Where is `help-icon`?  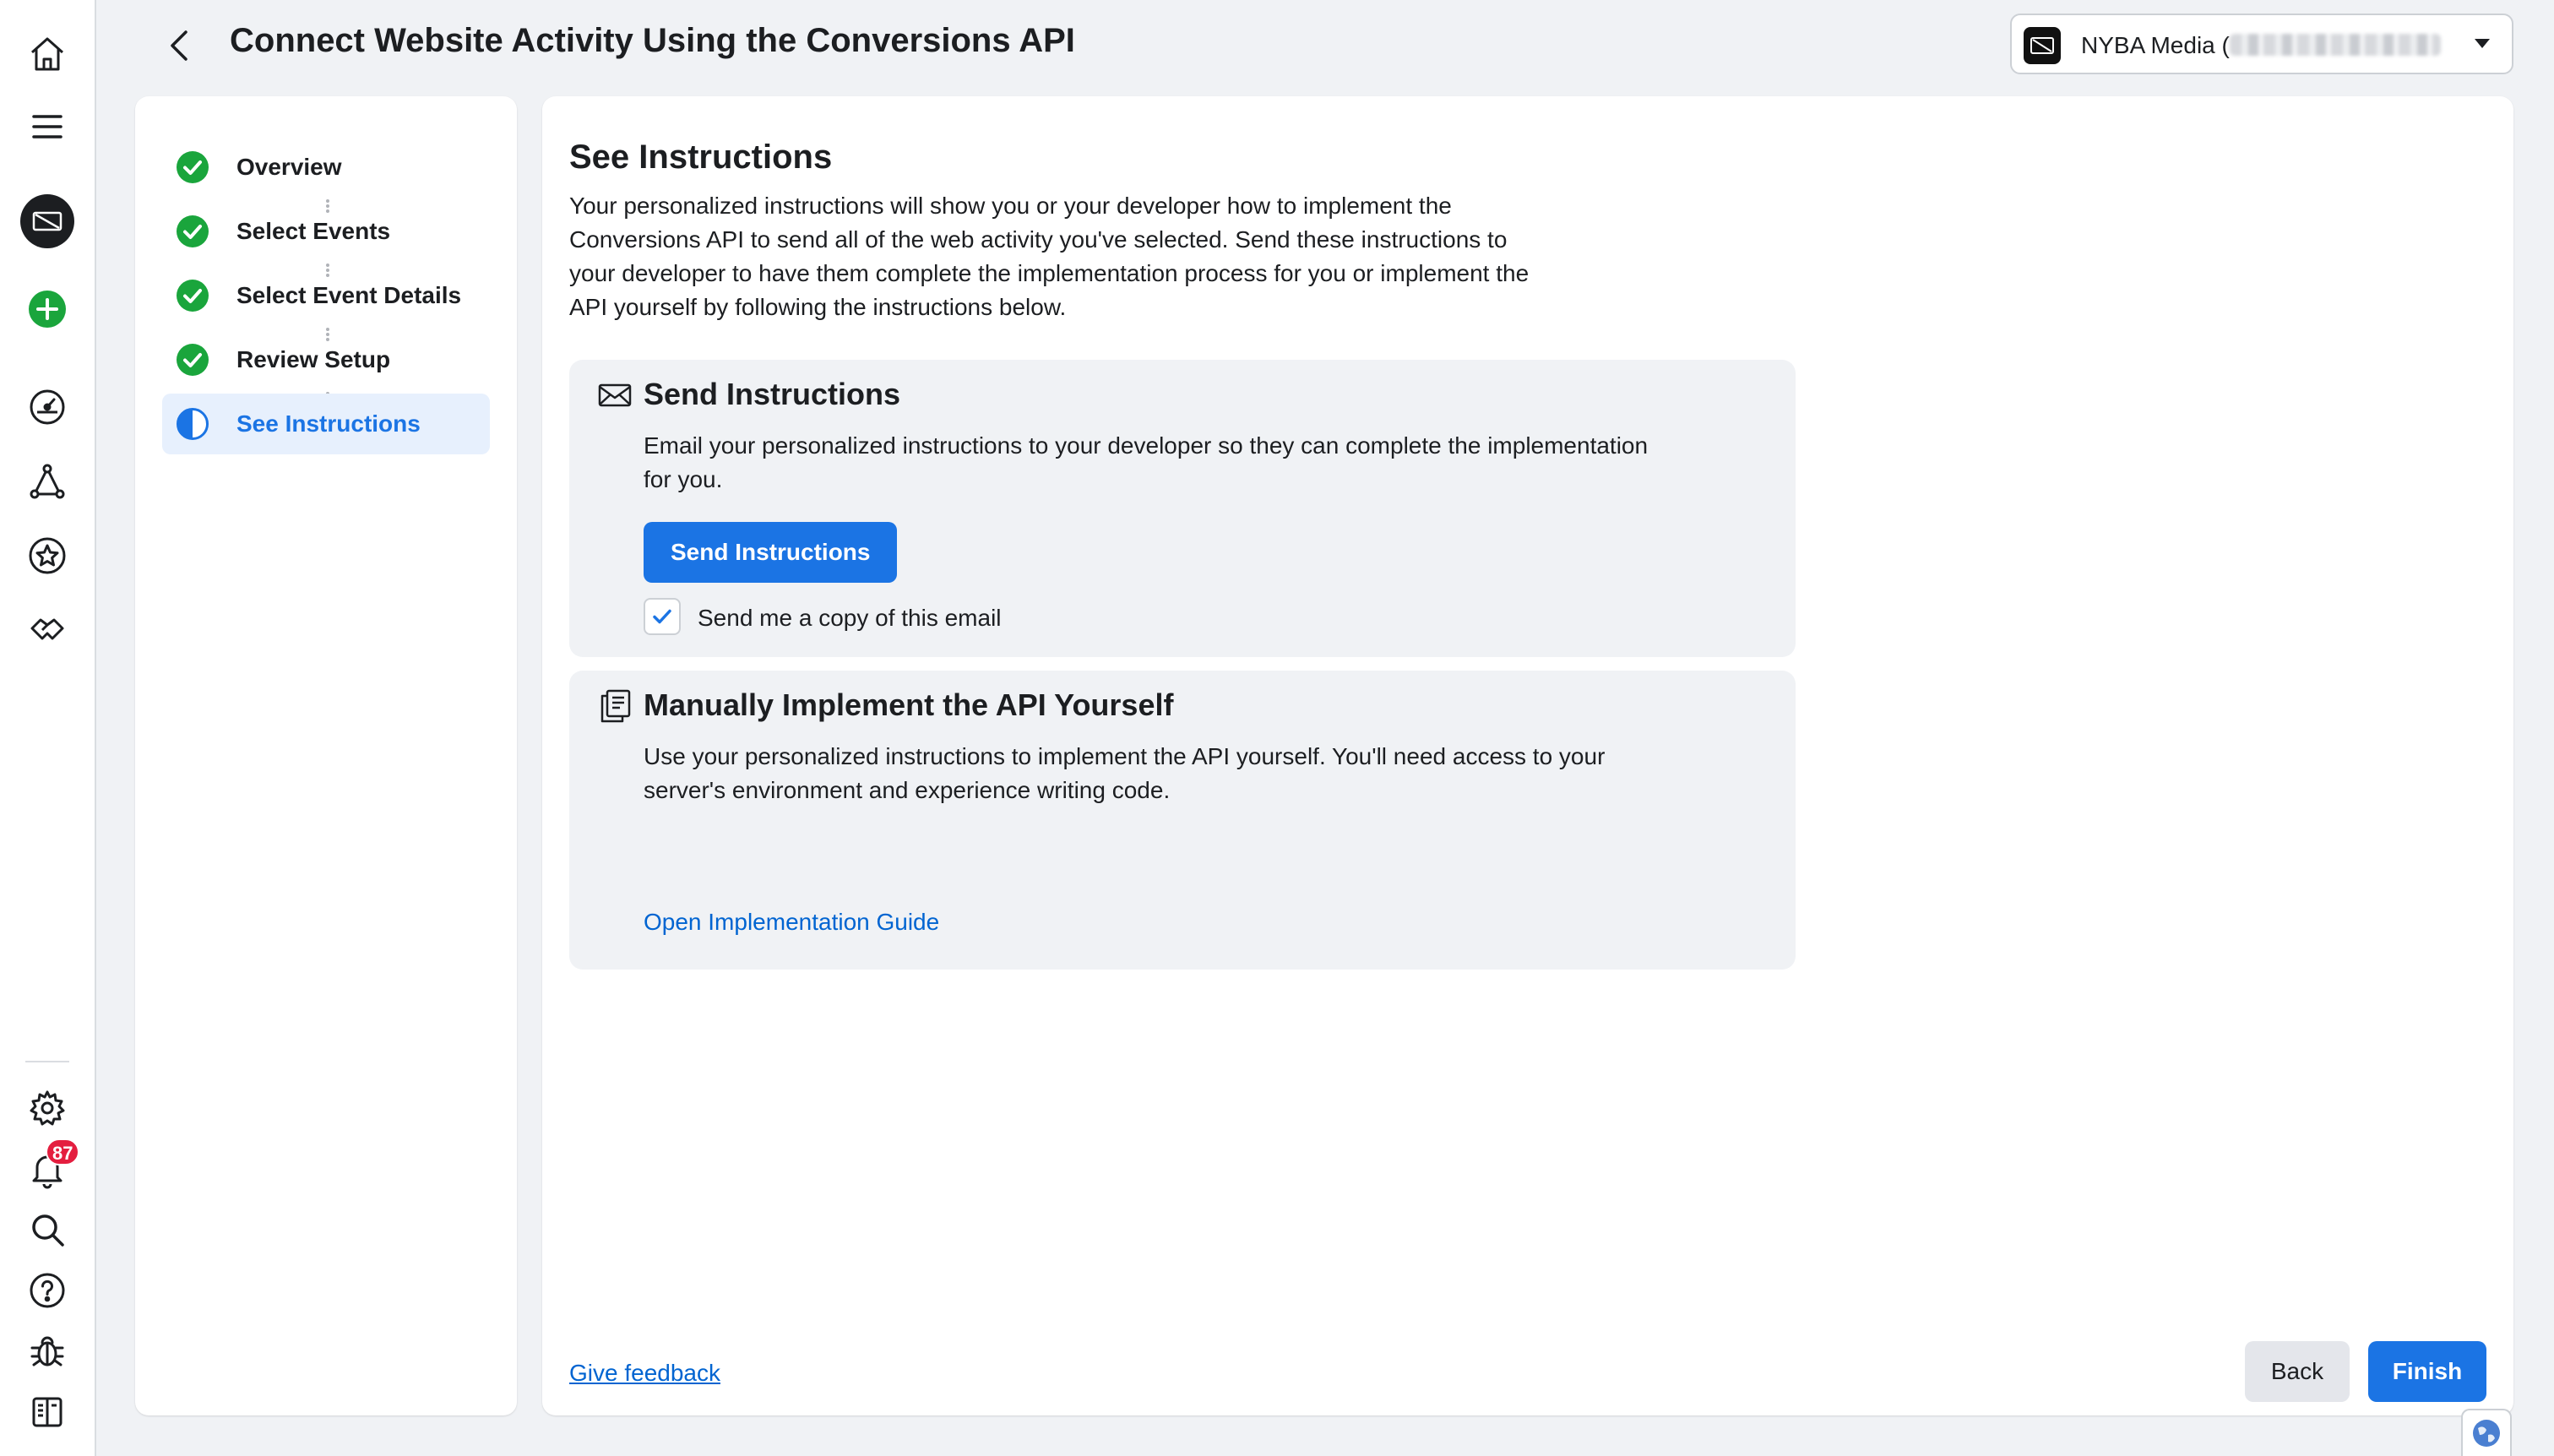
help-icon is located at coordinates (47, 1290).